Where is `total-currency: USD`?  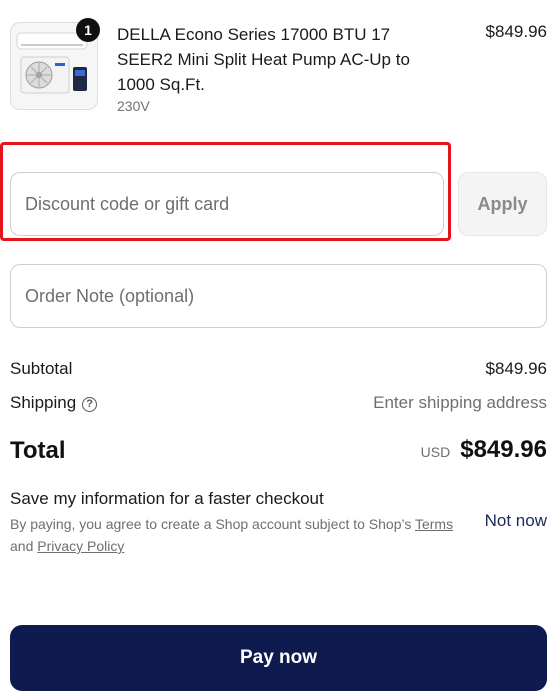
total-currency: USD is located at coordinates (435, 452).